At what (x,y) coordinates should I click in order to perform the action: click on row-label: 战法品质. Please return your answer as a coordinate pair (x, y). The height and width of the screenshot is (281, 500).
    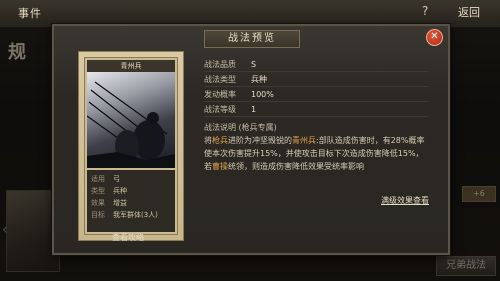
    Looking at the image, I should click on (220, 64).